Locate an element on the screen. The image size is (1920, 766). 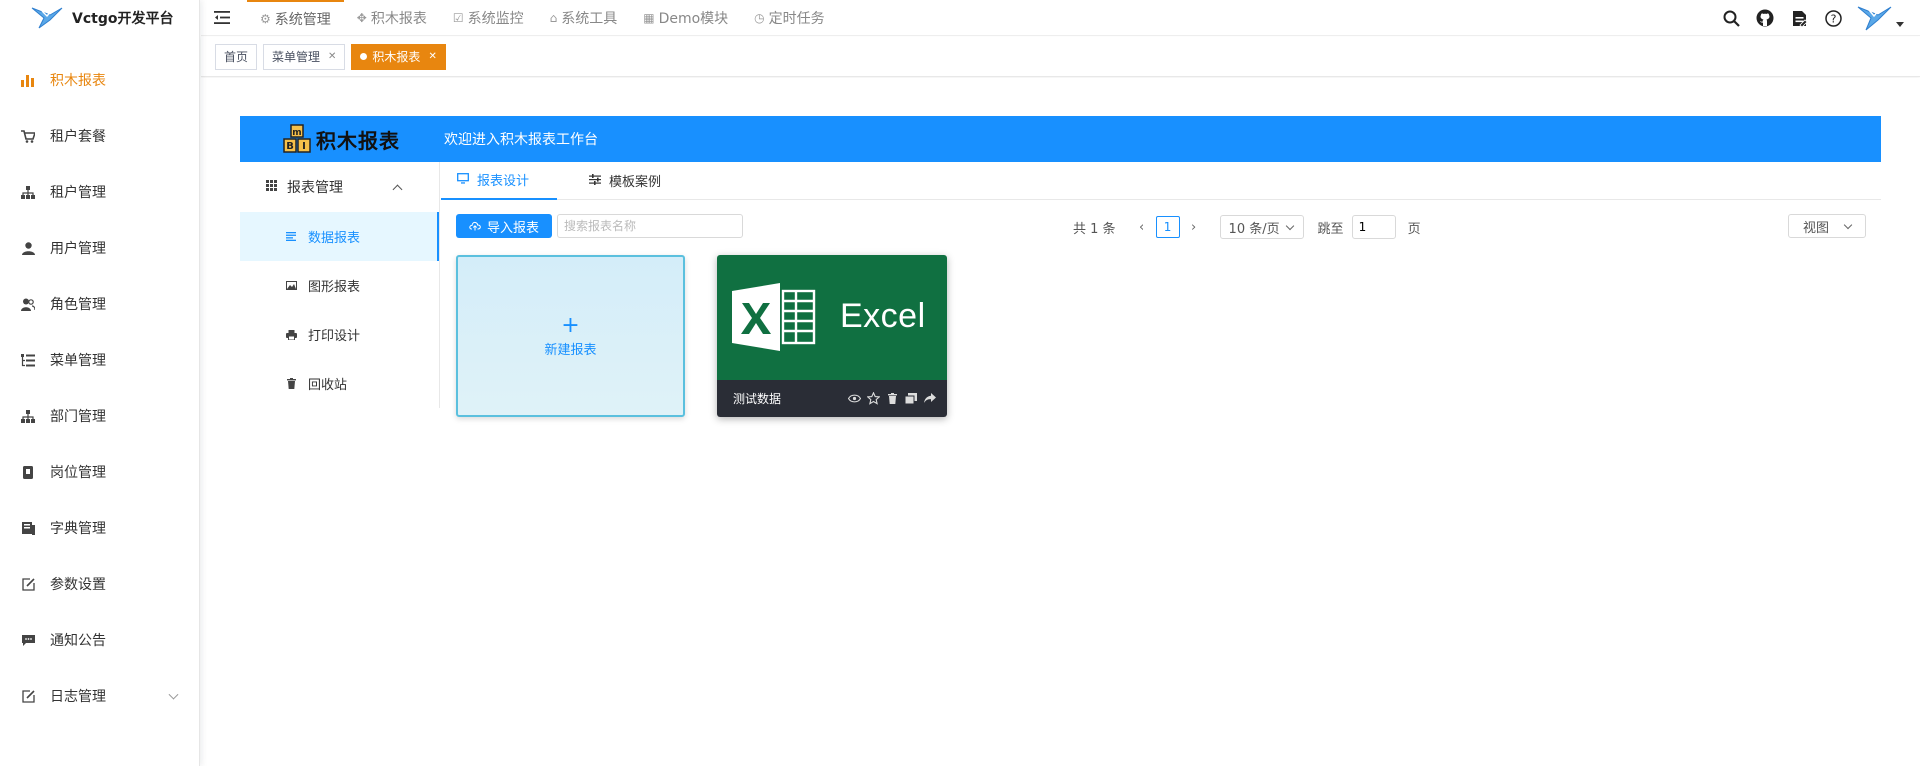
org-tree-icon is located at coordinates (28, 192).